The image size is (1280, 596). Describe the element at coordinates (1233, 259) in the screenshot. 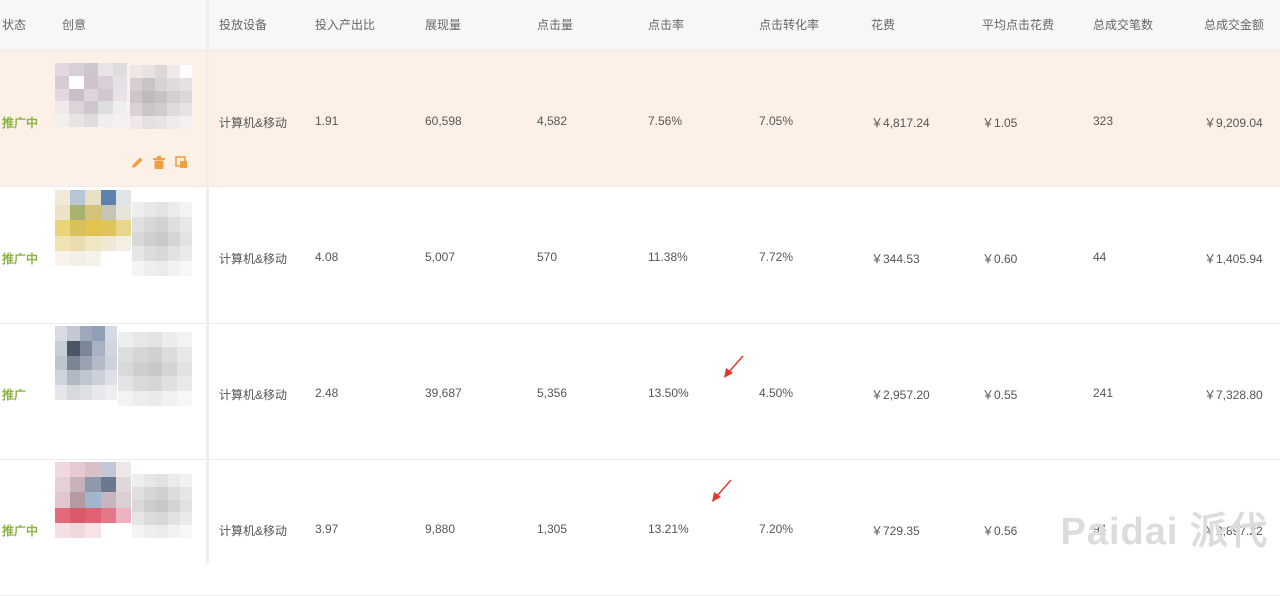

I see `gmv-cell: ￥1,405.94` at that location.